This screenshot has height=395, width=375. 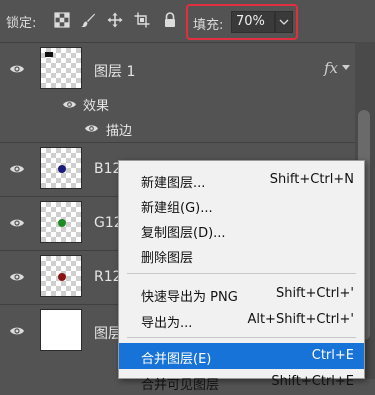 What do you see at coordinates (115, 20) in the screenshot?
I see `lock-position-icon` at bounding box center [115, 20].